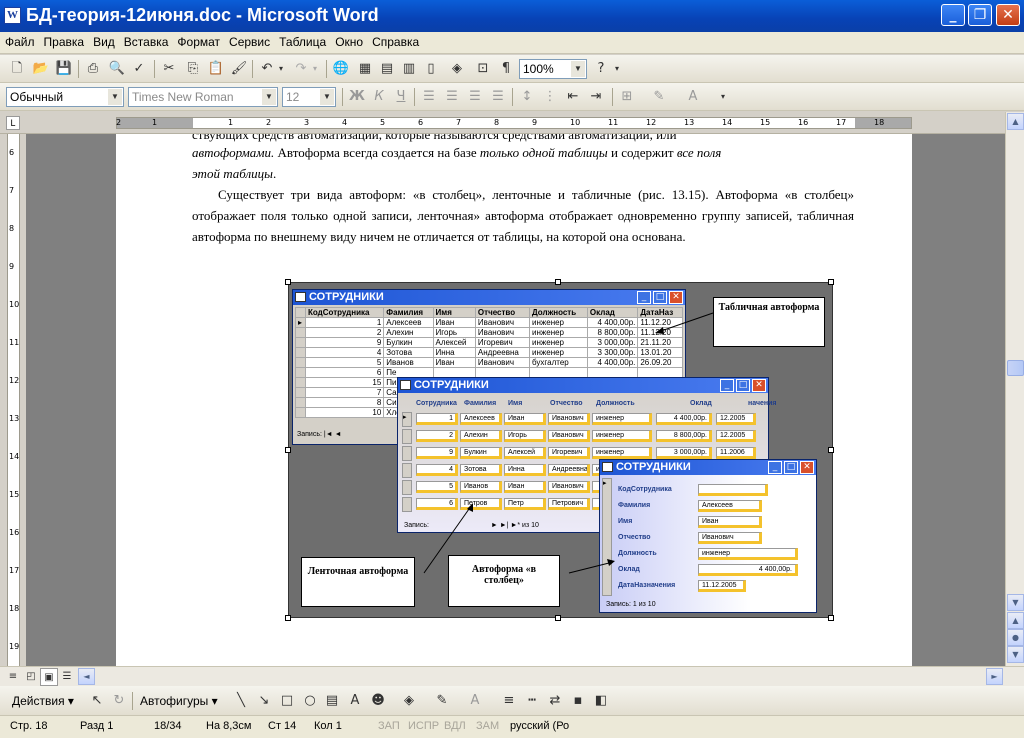 The width and height of the screenshot is (1024, 738). Describe the element at coordinates (498, 97) in the screenshot. I see `justify-icon: ☰` at that location.